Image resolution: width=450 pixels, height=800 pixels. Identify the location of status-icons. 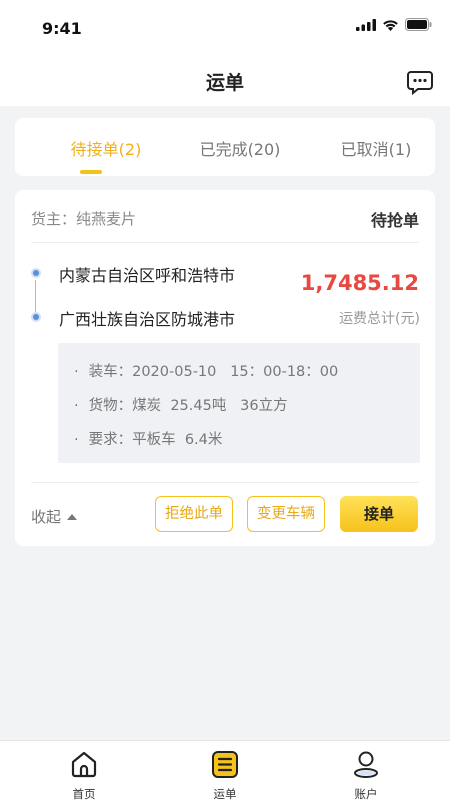
(394, 24).